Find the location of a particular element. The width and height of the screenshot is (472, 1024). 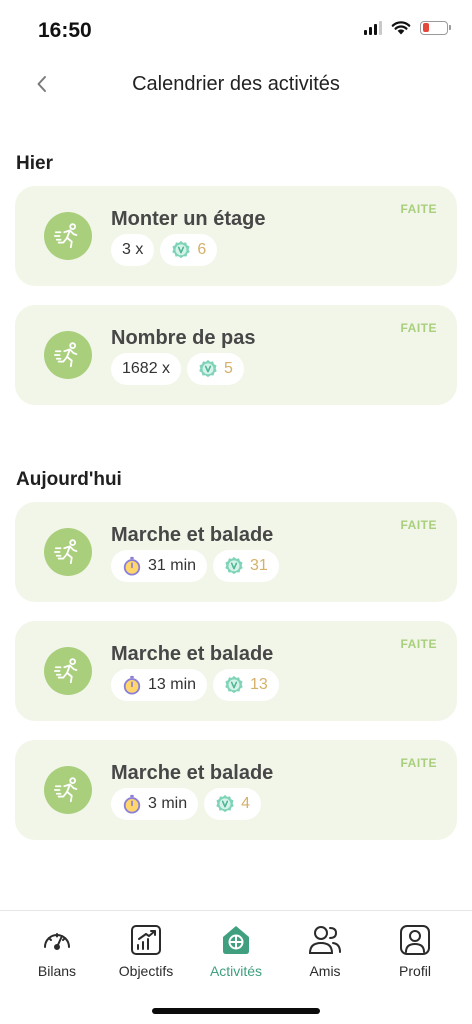

activity-title: Nombre de pas is located at coordinates (183, 338).